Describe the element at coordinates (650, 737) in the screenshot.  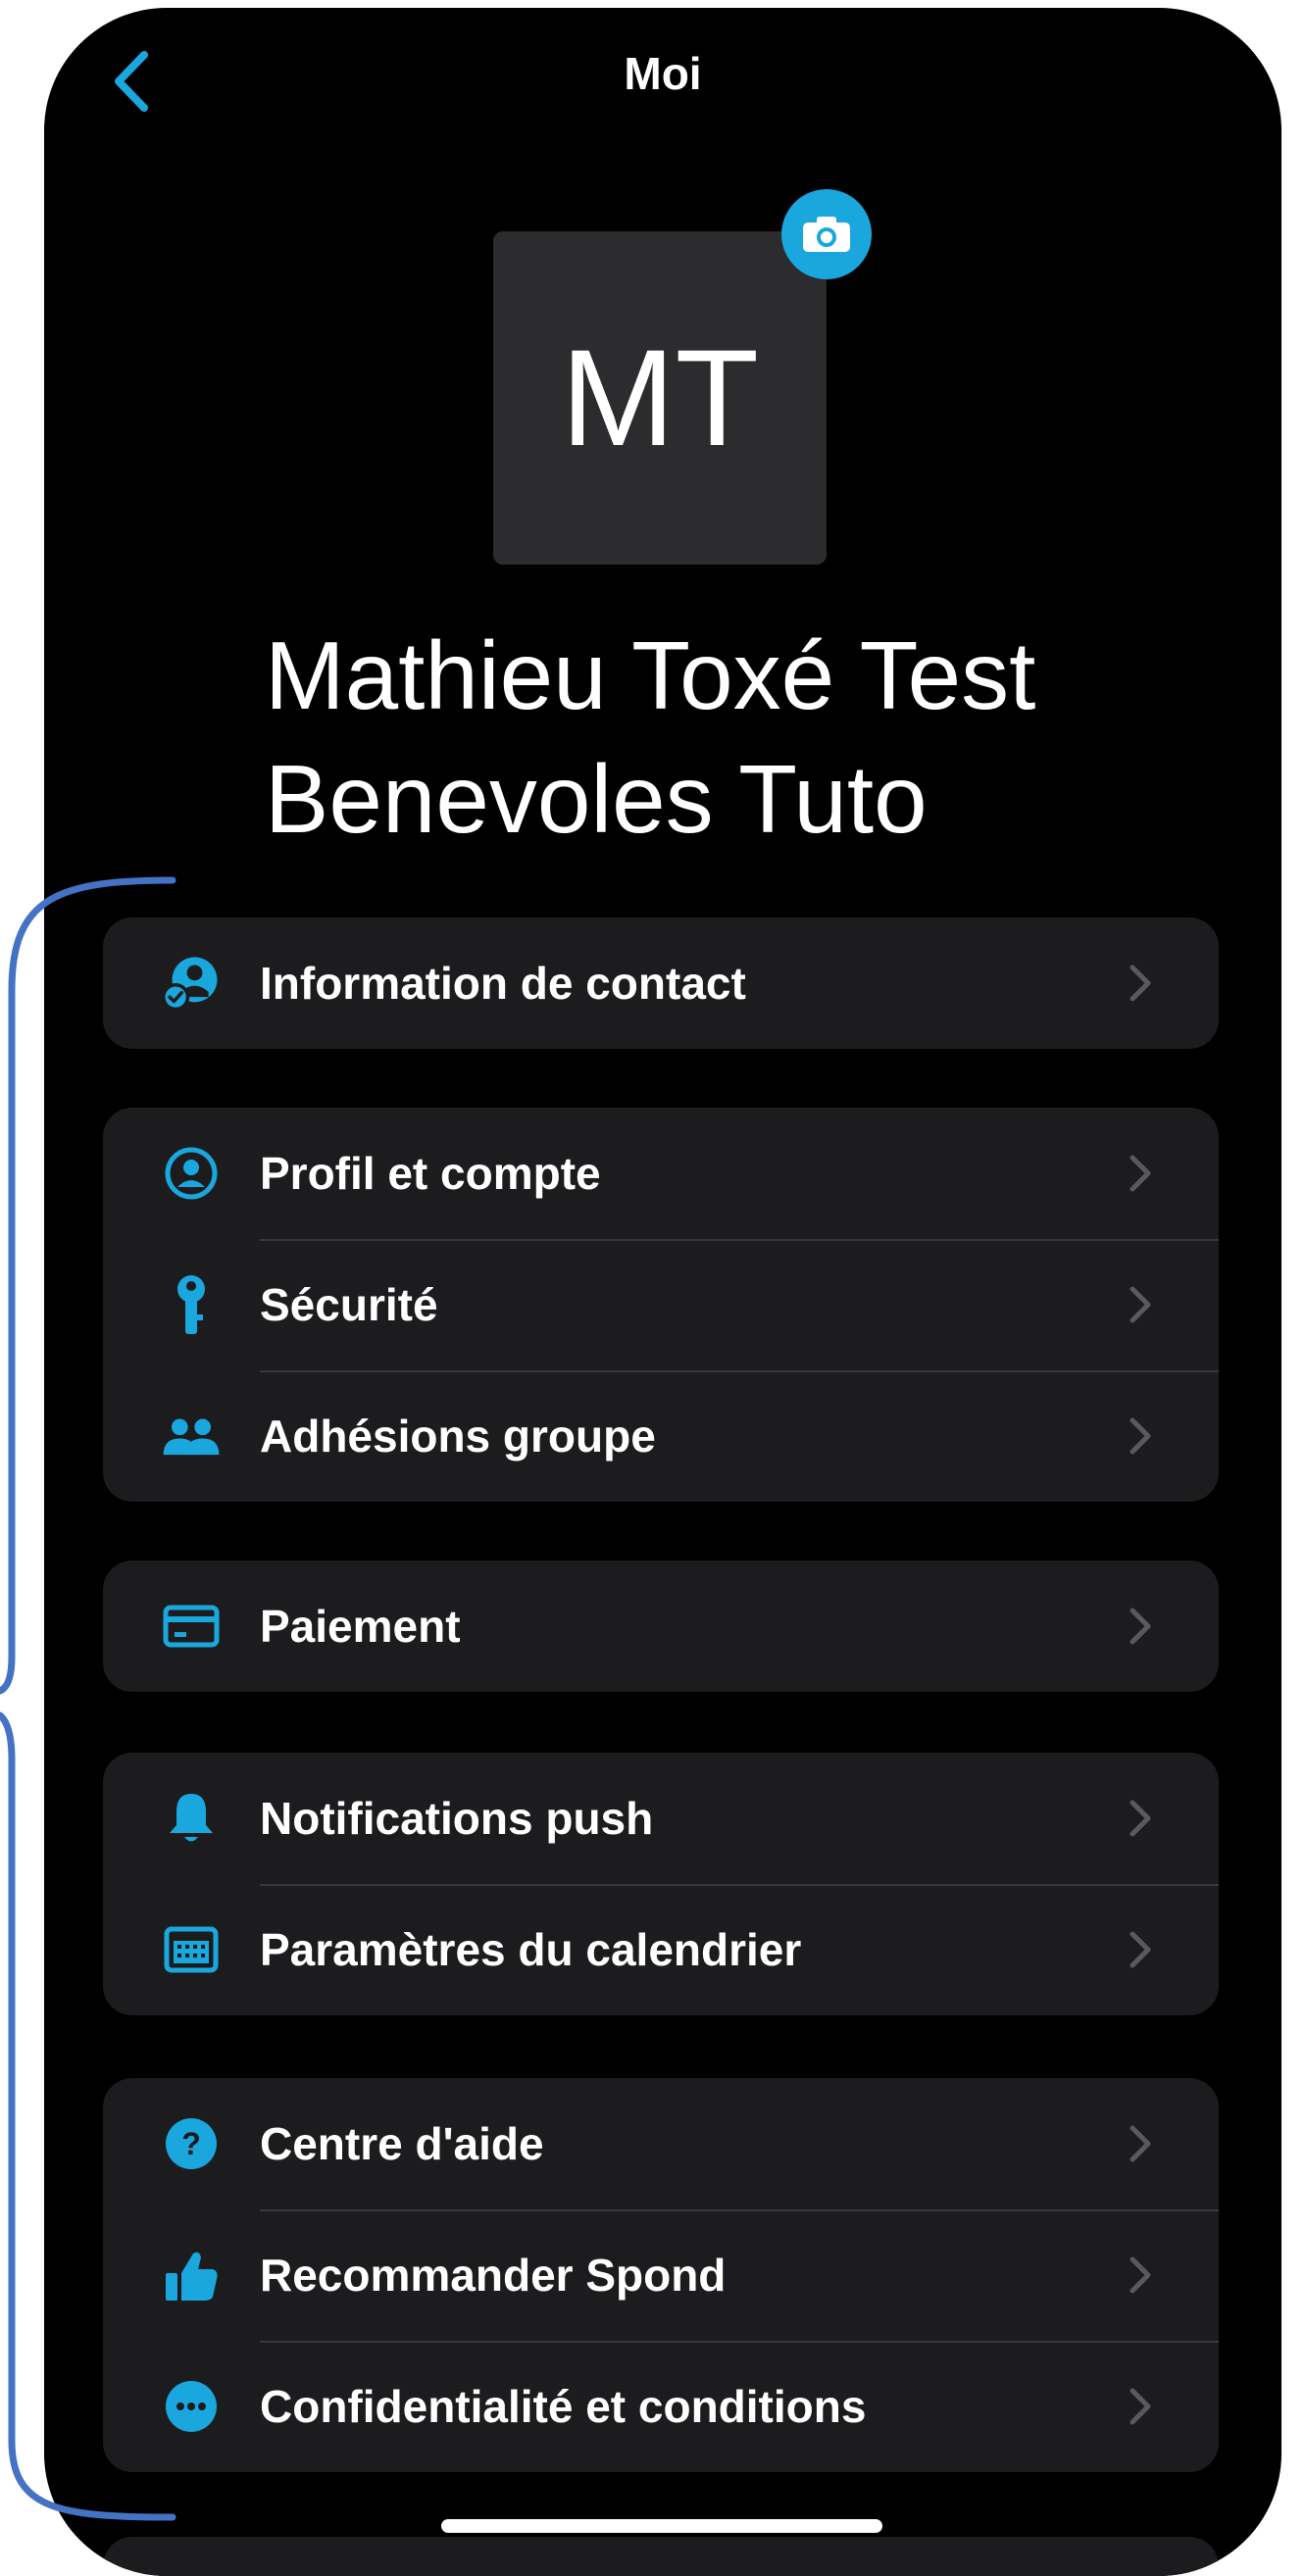
I see `profile-name: Mathieu Toxé Test Benevoles Tuto` at that location.